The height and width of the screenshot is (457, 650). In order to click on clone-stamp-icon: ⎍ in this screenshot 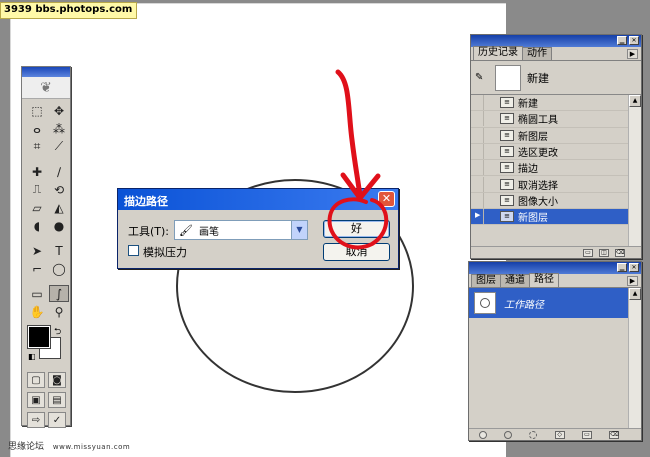, I will do `click(37, 189)`.